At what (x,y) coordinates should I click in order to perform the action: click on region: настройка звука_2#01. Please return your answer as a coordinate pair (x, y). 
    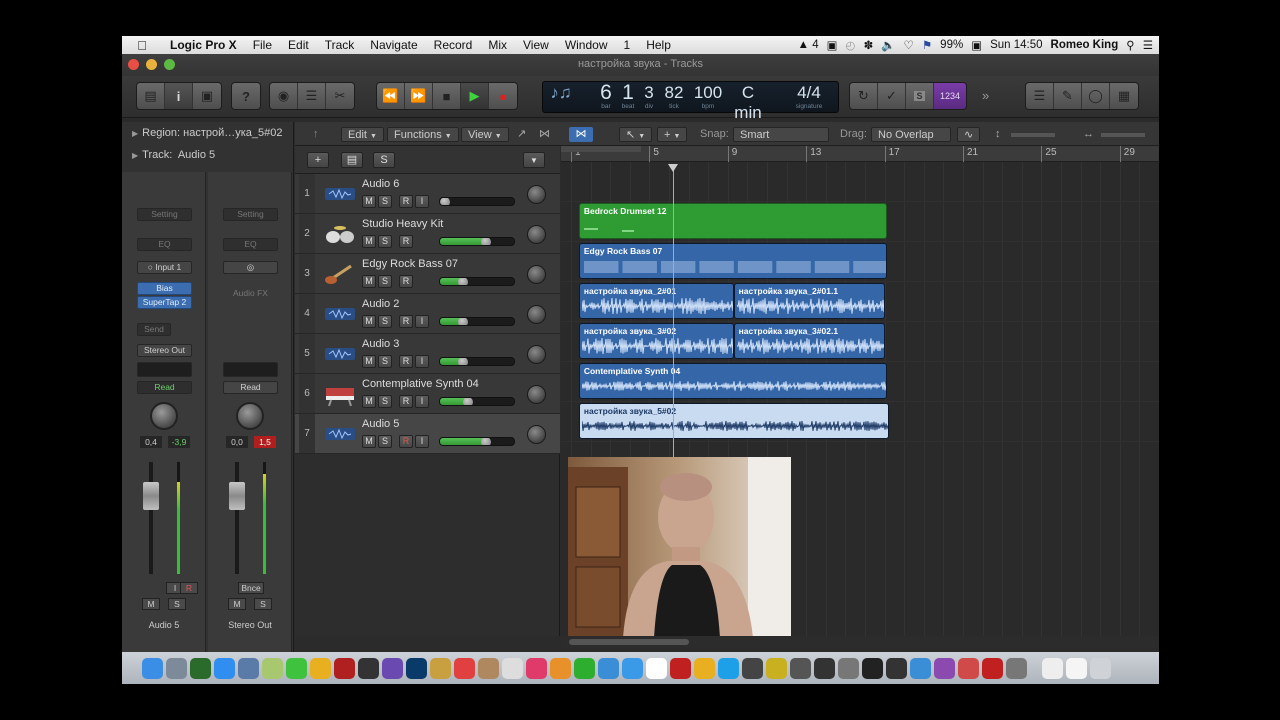
    Looking at the image, I should click on (656, 301).